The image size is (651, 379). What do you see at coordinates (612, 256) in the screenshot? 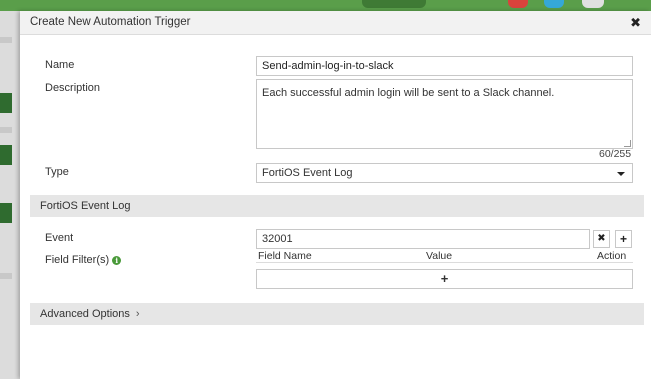
I see `column-header-action: Action` at bounding box center [612, 256].